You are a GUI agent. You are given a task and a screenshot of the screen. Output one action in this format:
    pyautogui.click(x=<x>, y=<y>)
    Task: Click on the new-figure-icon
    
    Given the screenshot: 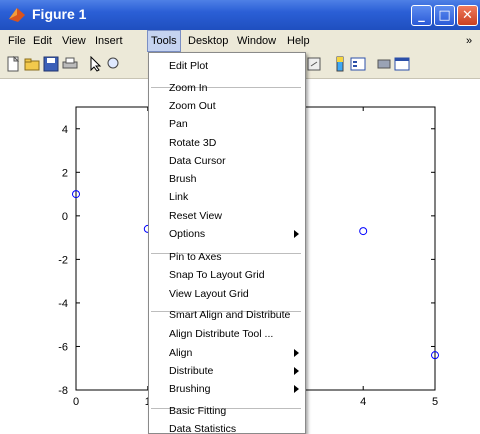 What is the action you would take?
    pyautogui.click(x=13, y=64)
    